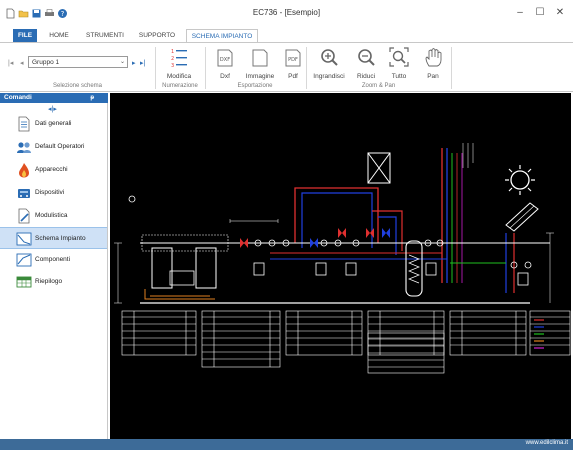  I want to click on sidebar-item-apparecchi: Apparecchi, so click(53, 170).